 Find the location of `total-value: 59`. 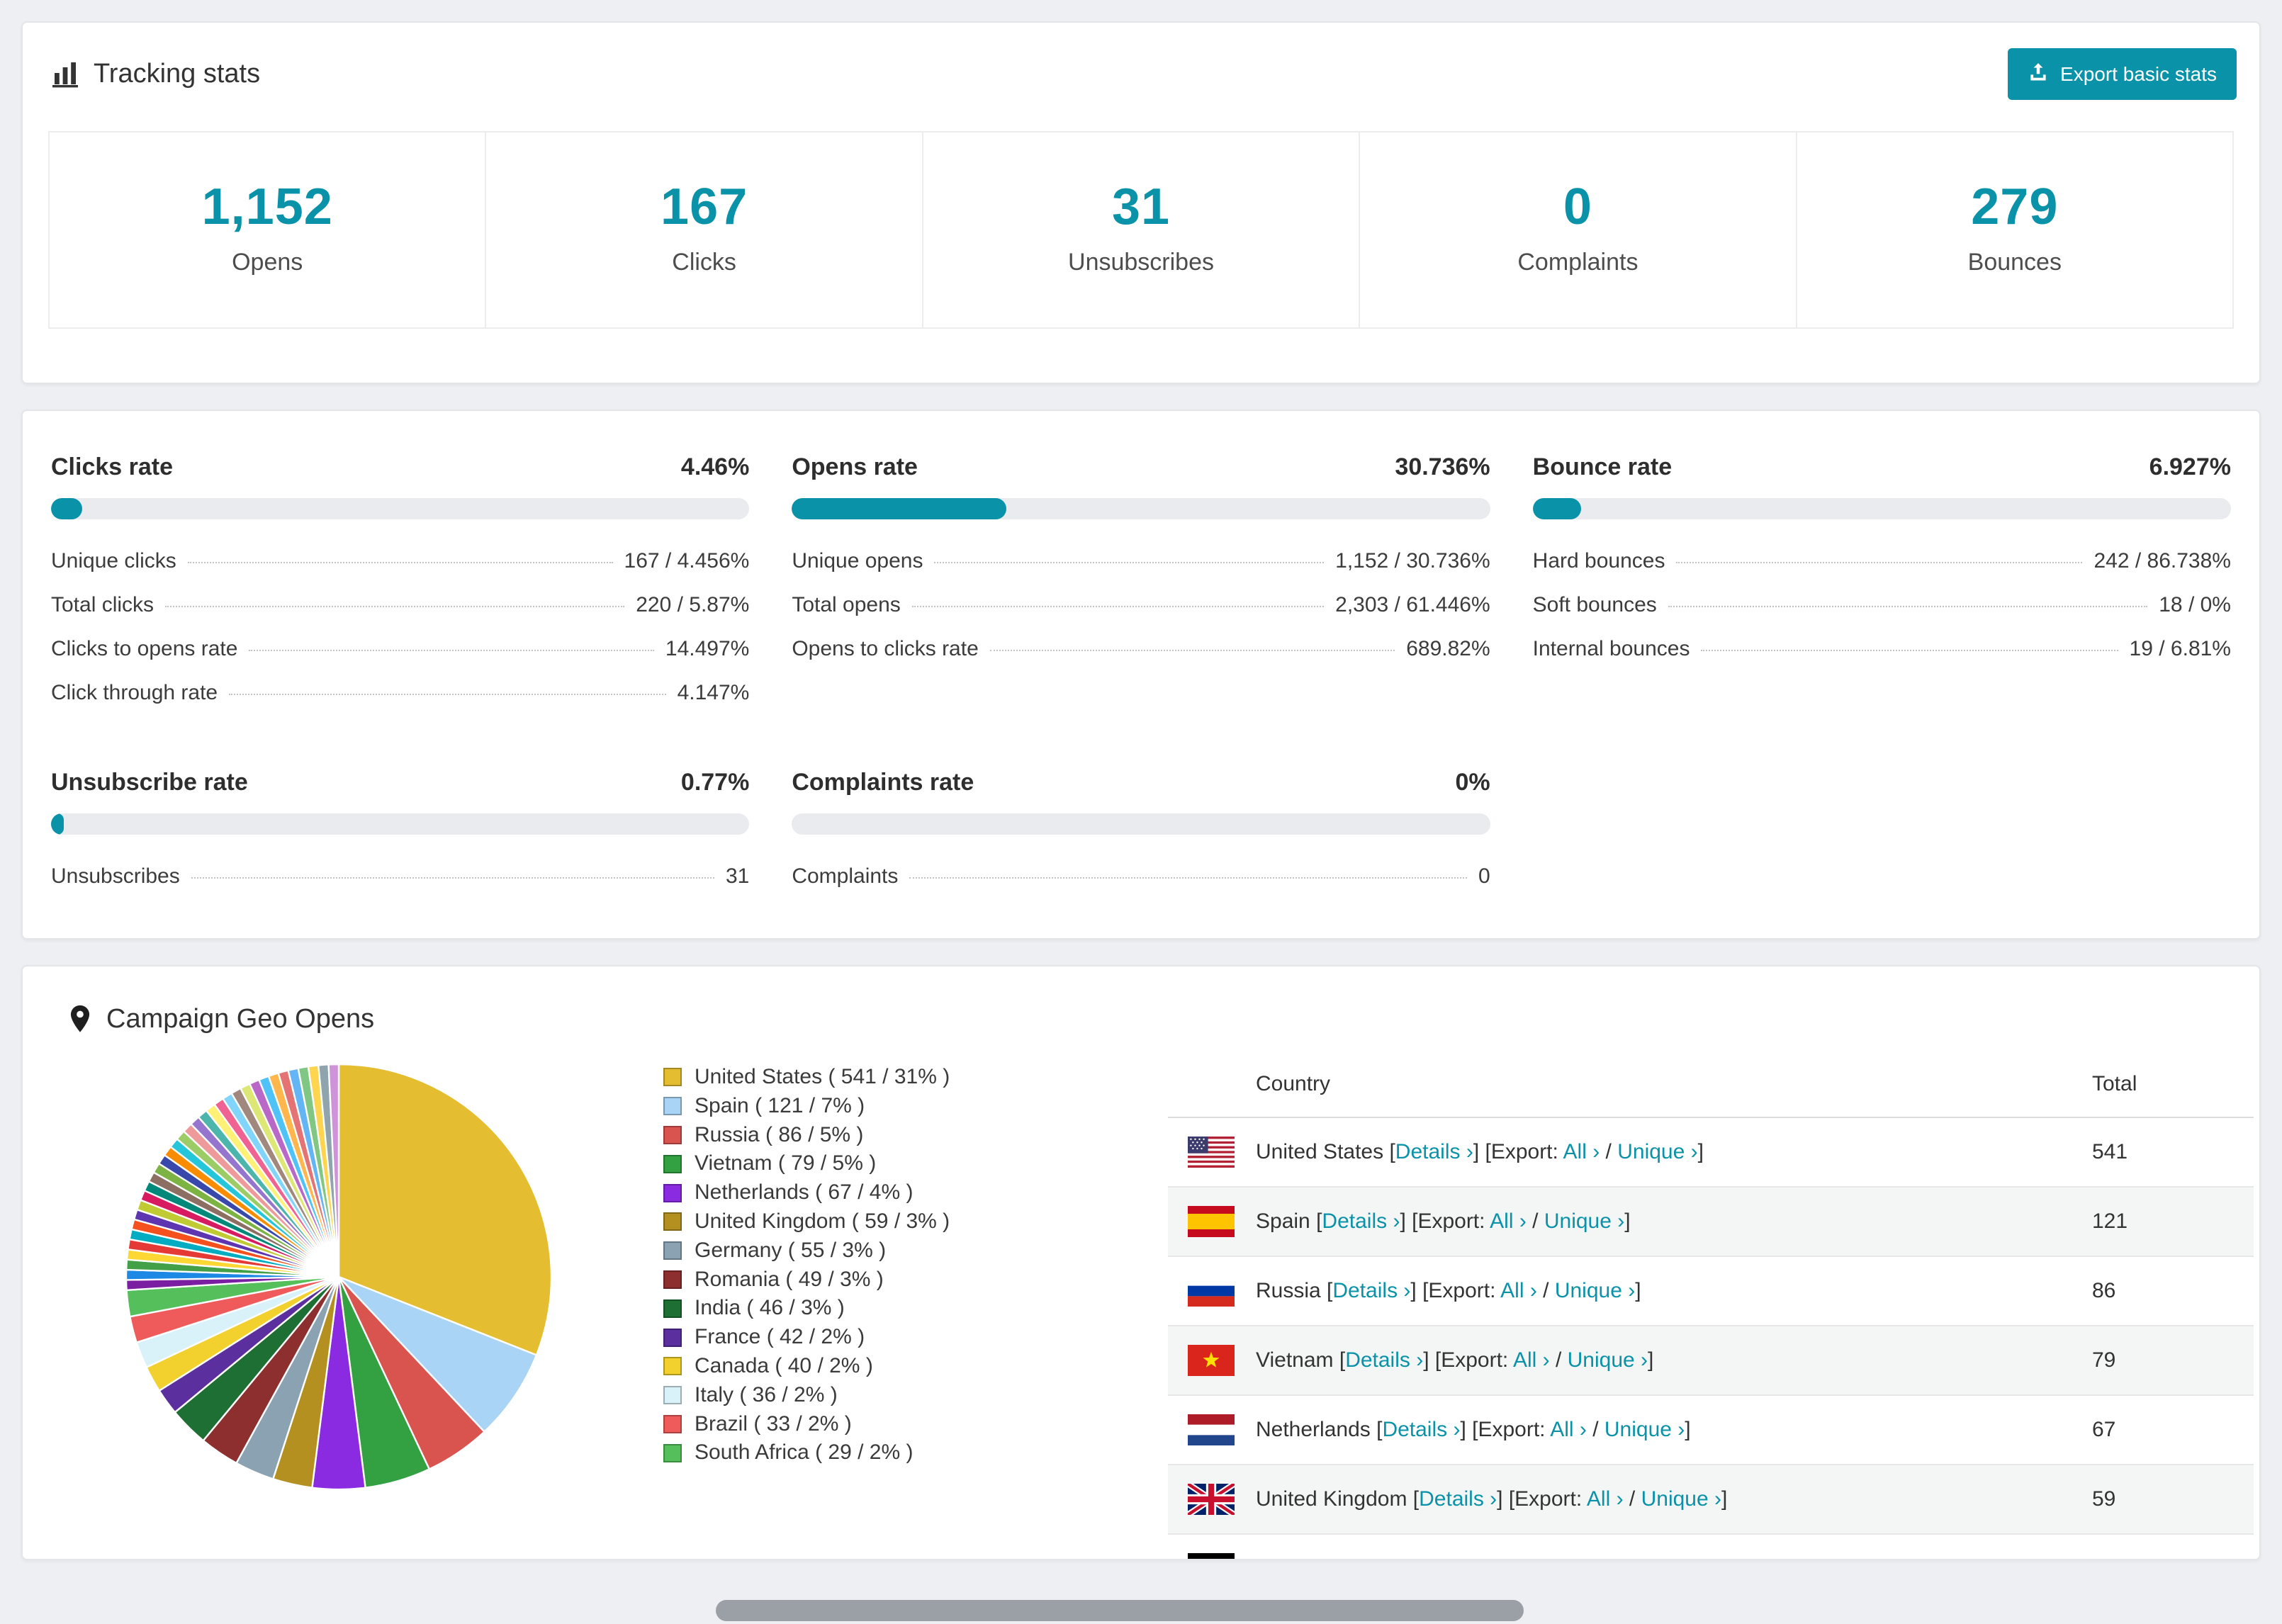

total-value: 59 is located at coordinates (2104, 1499).